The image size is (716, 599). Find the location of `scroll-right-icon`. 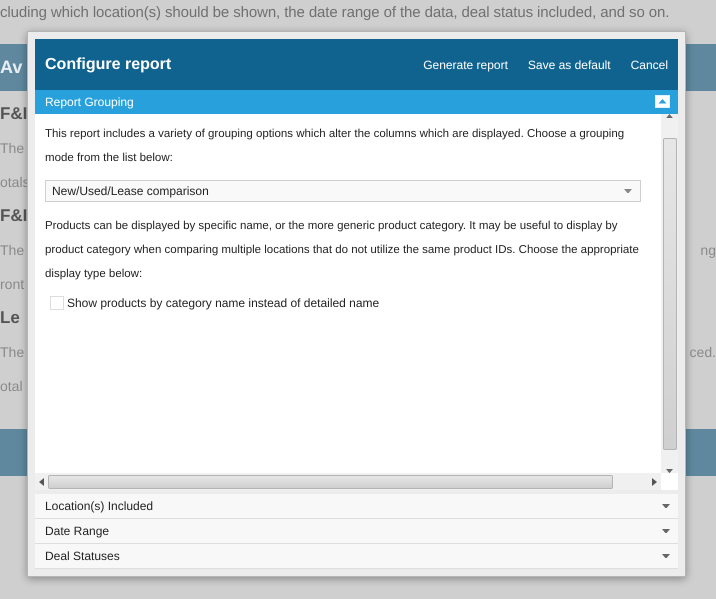

scroll-right-icon is located at coordinates (654, 482).